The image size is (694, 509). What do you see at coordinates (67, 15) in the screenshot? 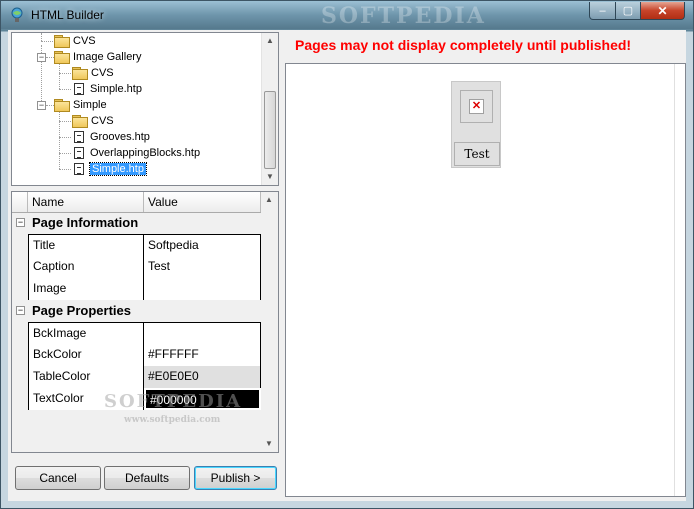
I see `window-title: HTML Builder` at bounding box center [67, 15].